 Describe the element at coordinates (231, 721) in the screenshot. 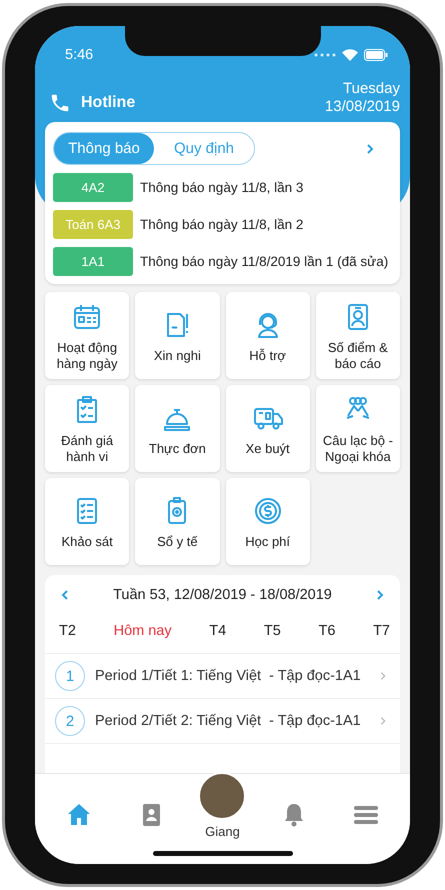

I see `period-title: Period 2/Tiết 2: Tiếng Việt - Tập đọc-1A1` at that location.